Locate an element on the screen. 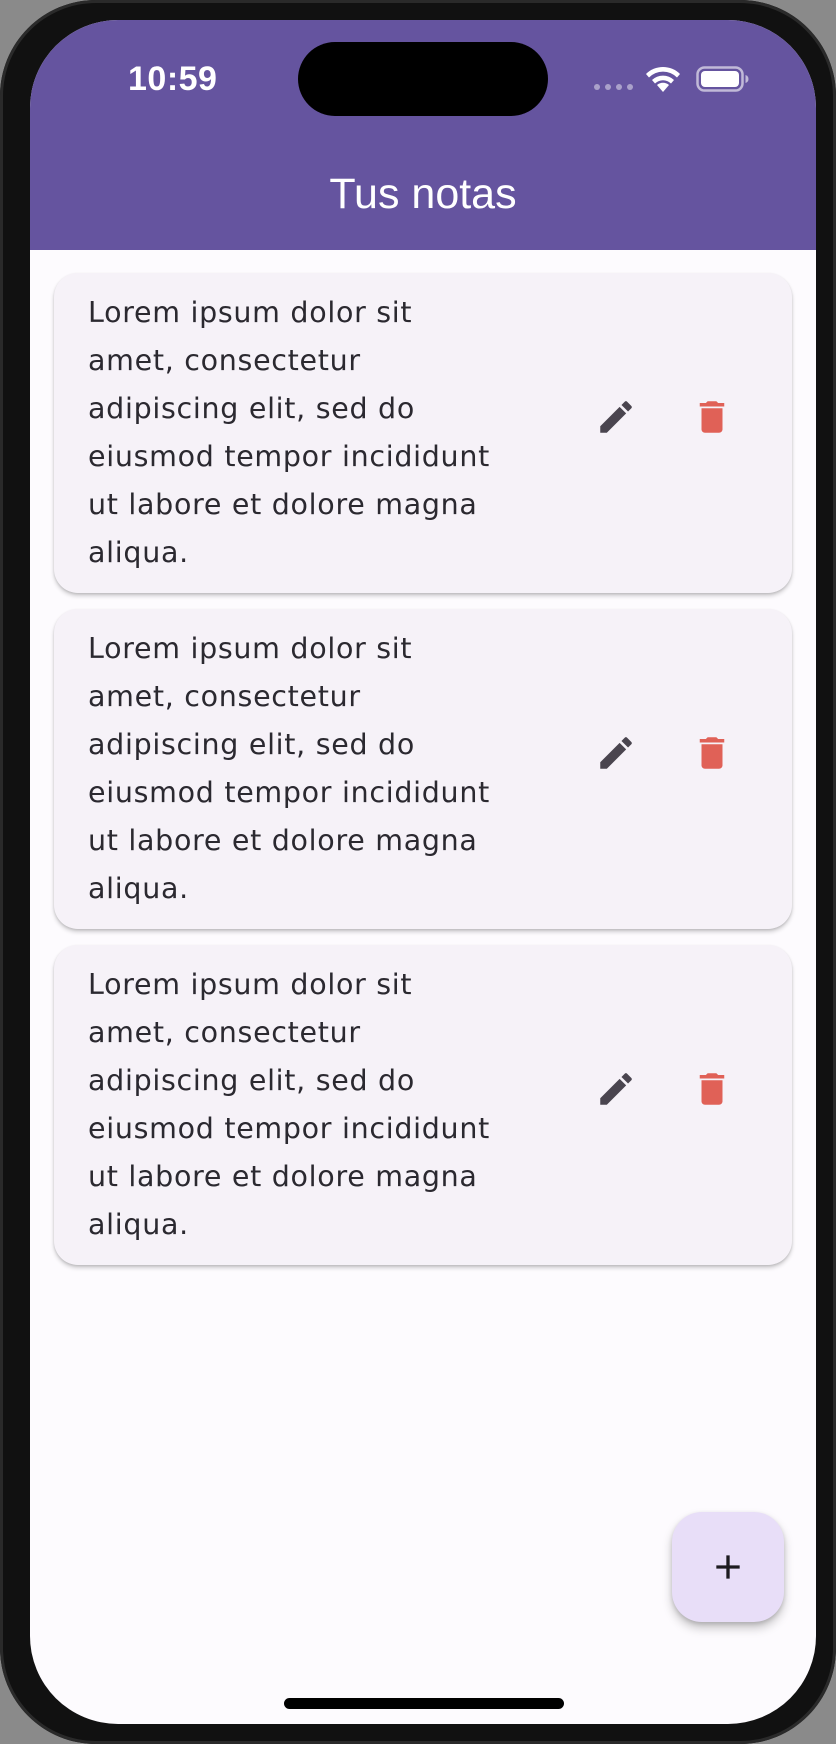 This screenshot has height=1744, width=836. battery-icon is located at coordinates (723, 79).